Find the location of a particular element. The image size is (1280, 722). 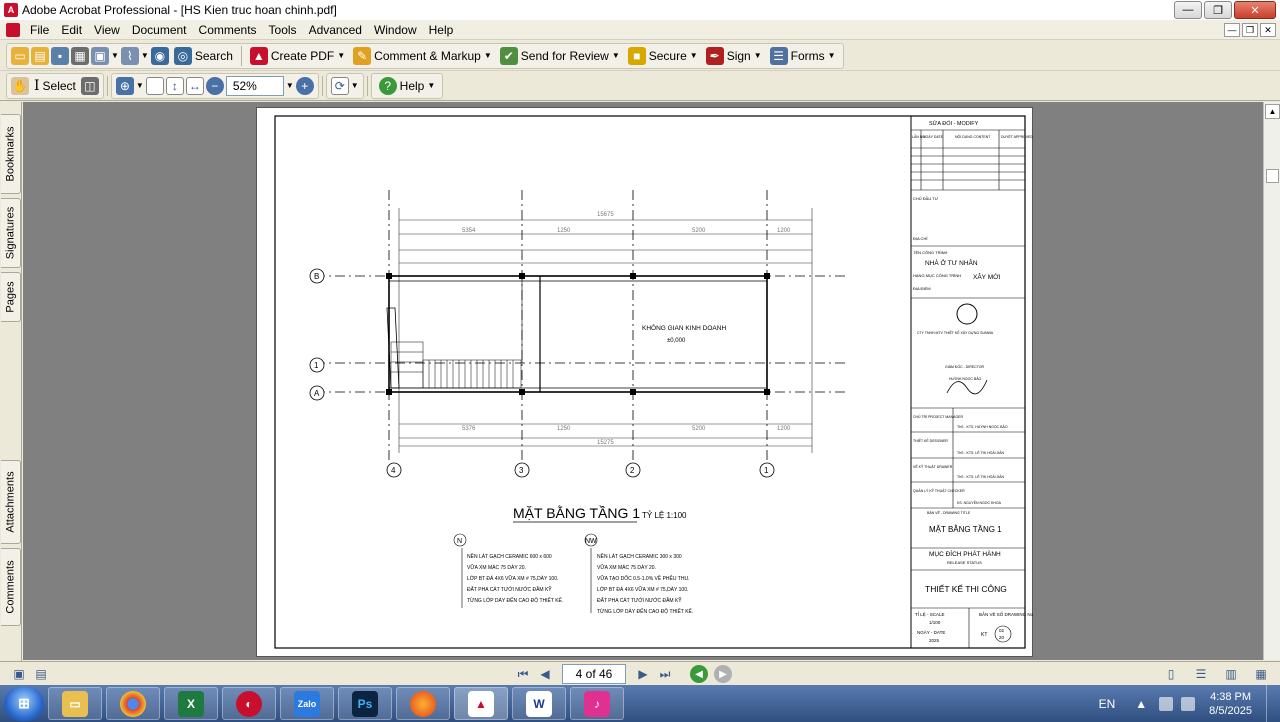

app-icon: ♪ is located at coordinates (597, 703).